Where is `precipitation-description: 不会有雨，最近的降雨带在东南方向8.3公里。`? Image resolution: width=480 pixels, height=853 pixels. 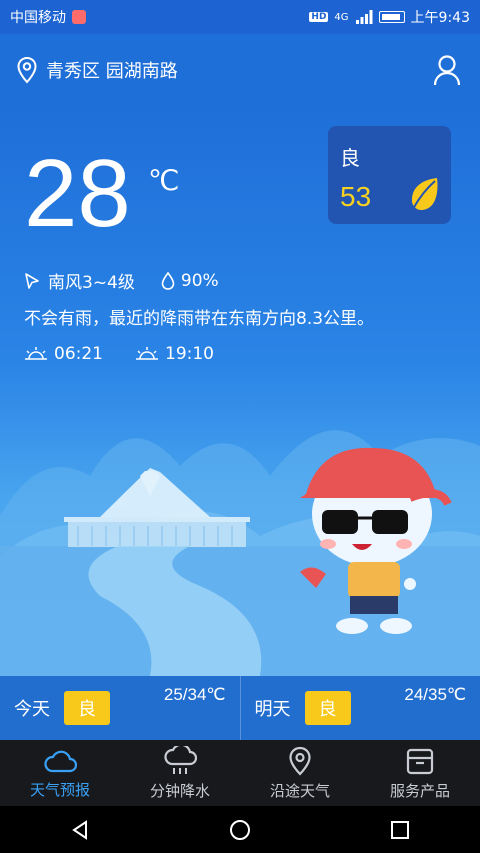
precipitation-description: 不会有雨，最近的降雨带在东南方向8.3公里。 is located at coordinates (199, 319).